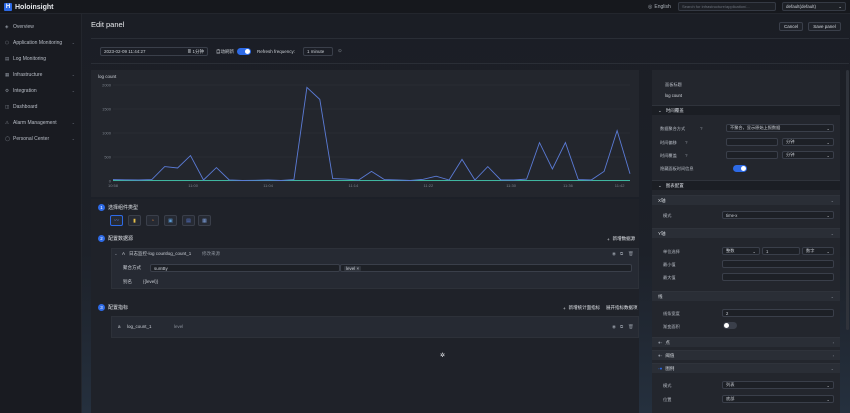  What do you see at coordinates (107, 76) in the screenshot?
I see `chart-title: log count` at bounding box center [107, 76].